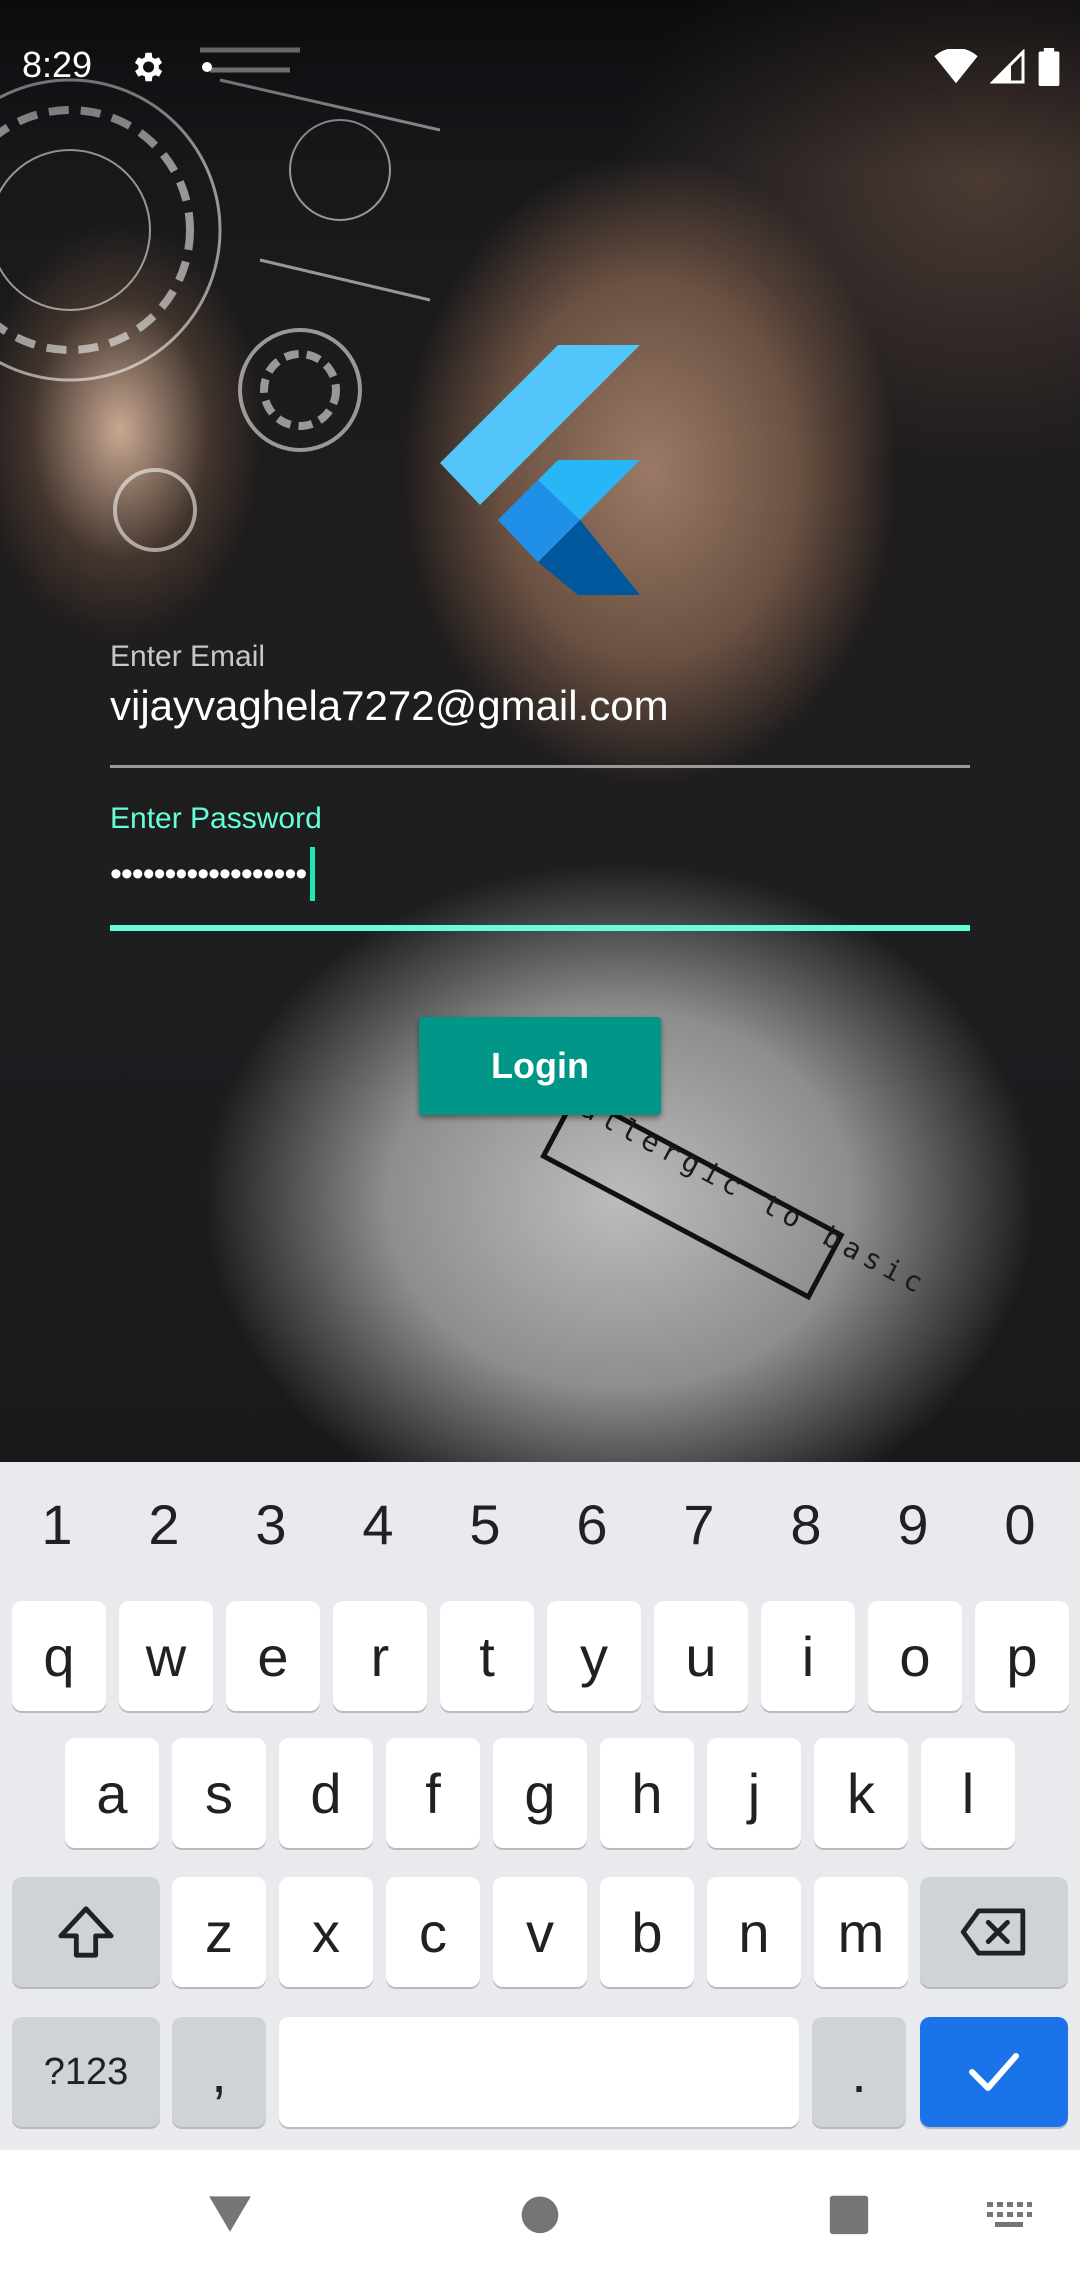  Describe the element at coordinates (1022, 1656) in the screenshot. I see `key-p: p` at that location.